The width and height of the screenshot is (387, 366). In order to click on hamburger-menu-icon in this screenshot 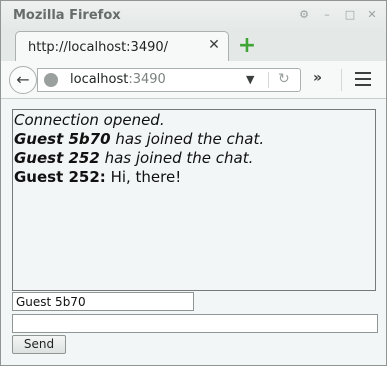, I will do `click(363, 79)`.